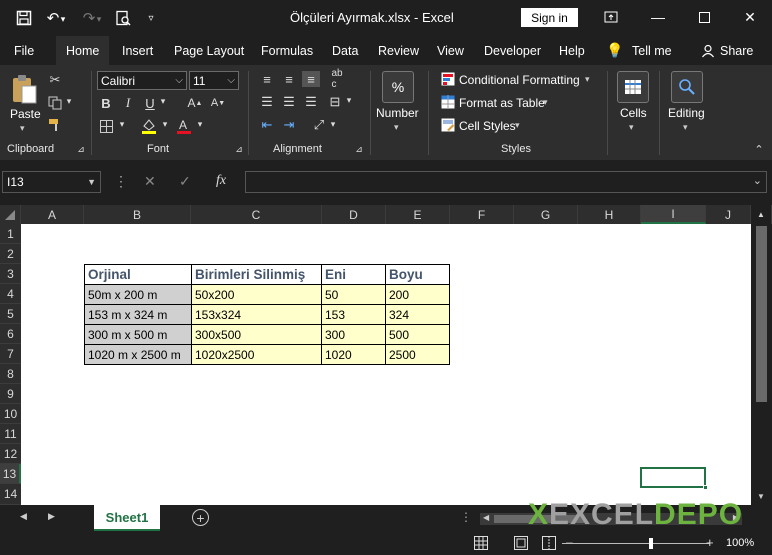 The height and width of the screenshot is (555, 772). I want to click on row-header-4: 4, so click(10, 294).